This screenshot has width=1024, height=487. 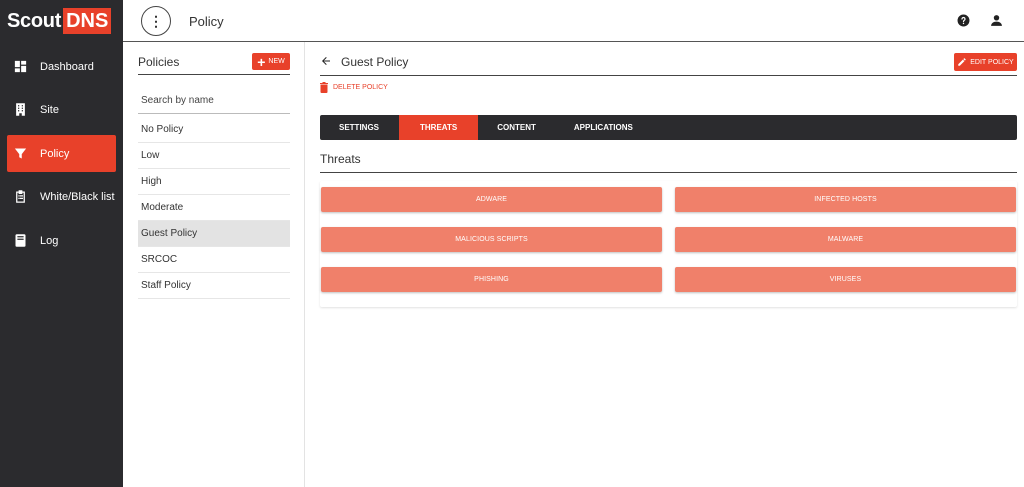 What do you see at coordinates (214, 182) in the screenshot?
I see `policy-list-item: High` at bounding box center [214, 182].